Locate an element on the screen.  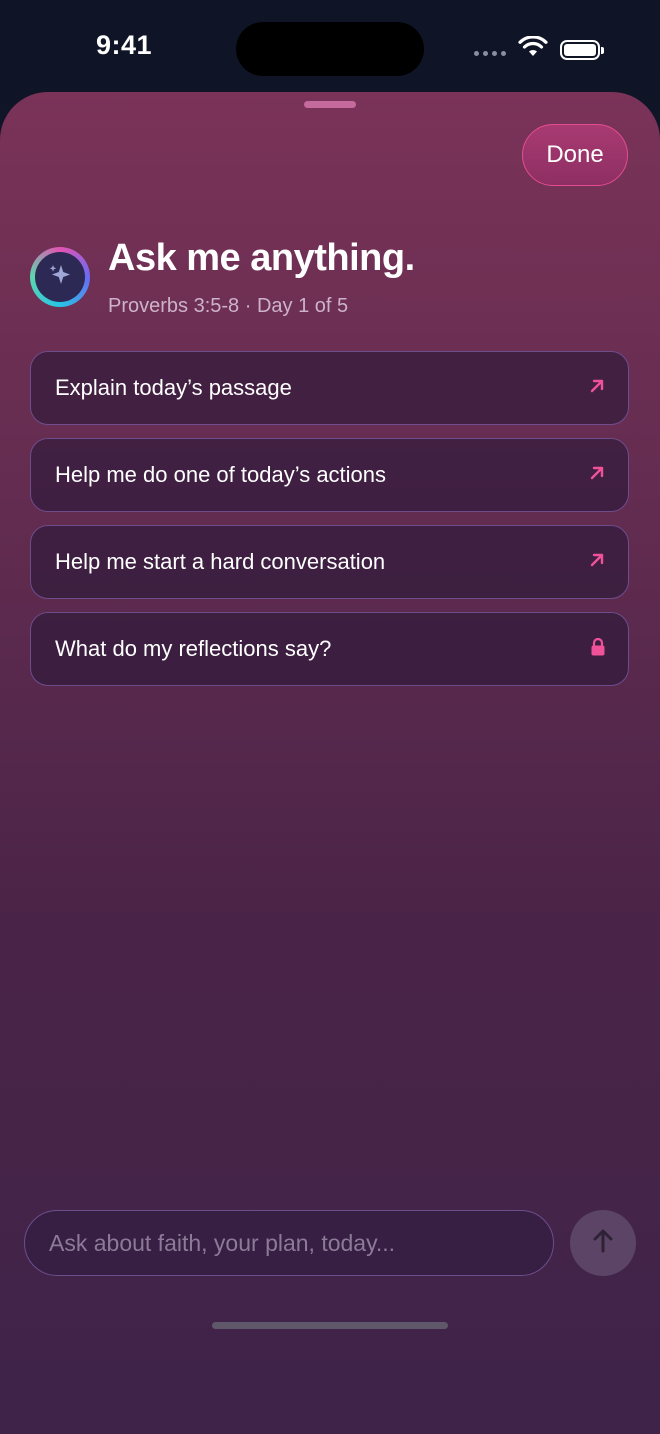
signal-dots-icon is located at coordinates (490, 53).